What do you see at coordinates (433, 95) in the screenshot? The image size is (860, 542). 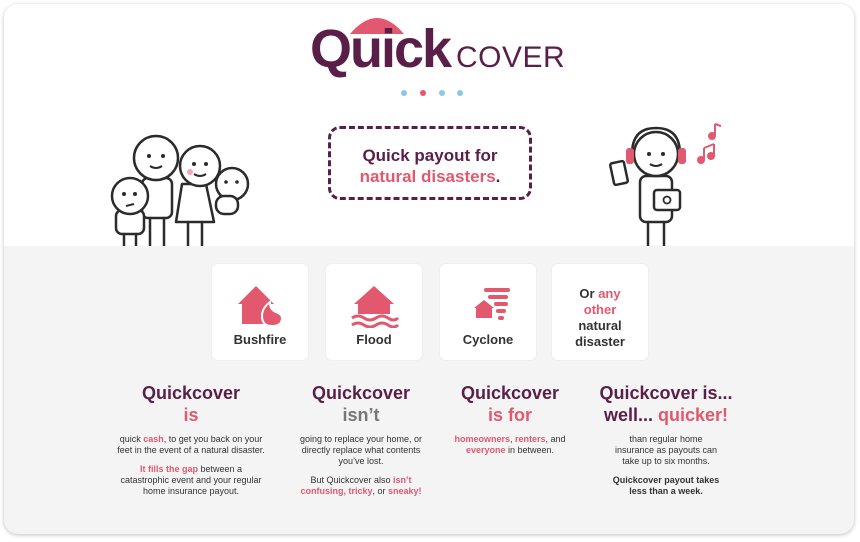 I see `carousel-dots` at bounding box center [433, 95].